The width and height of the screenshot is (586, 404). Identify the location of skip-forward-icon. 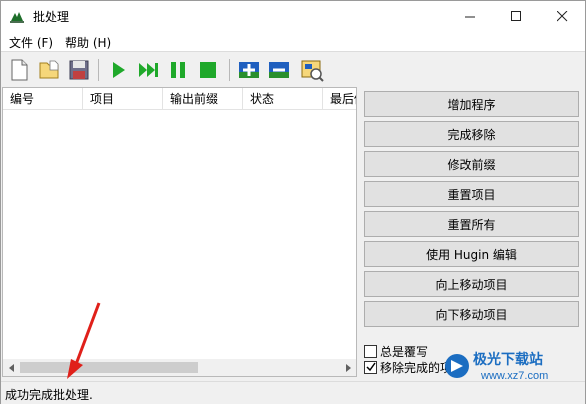
(148, 70).